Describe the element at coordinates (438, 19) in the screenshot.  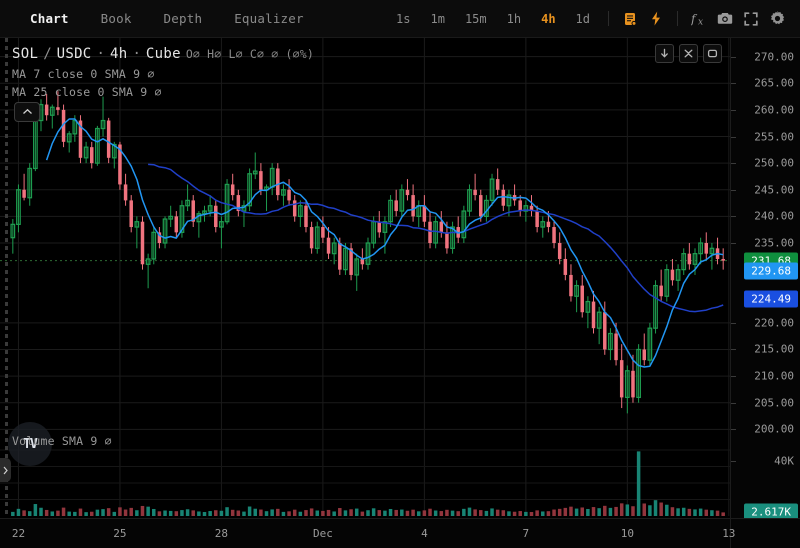
I see `timeframe-1m: 1m` at that location.